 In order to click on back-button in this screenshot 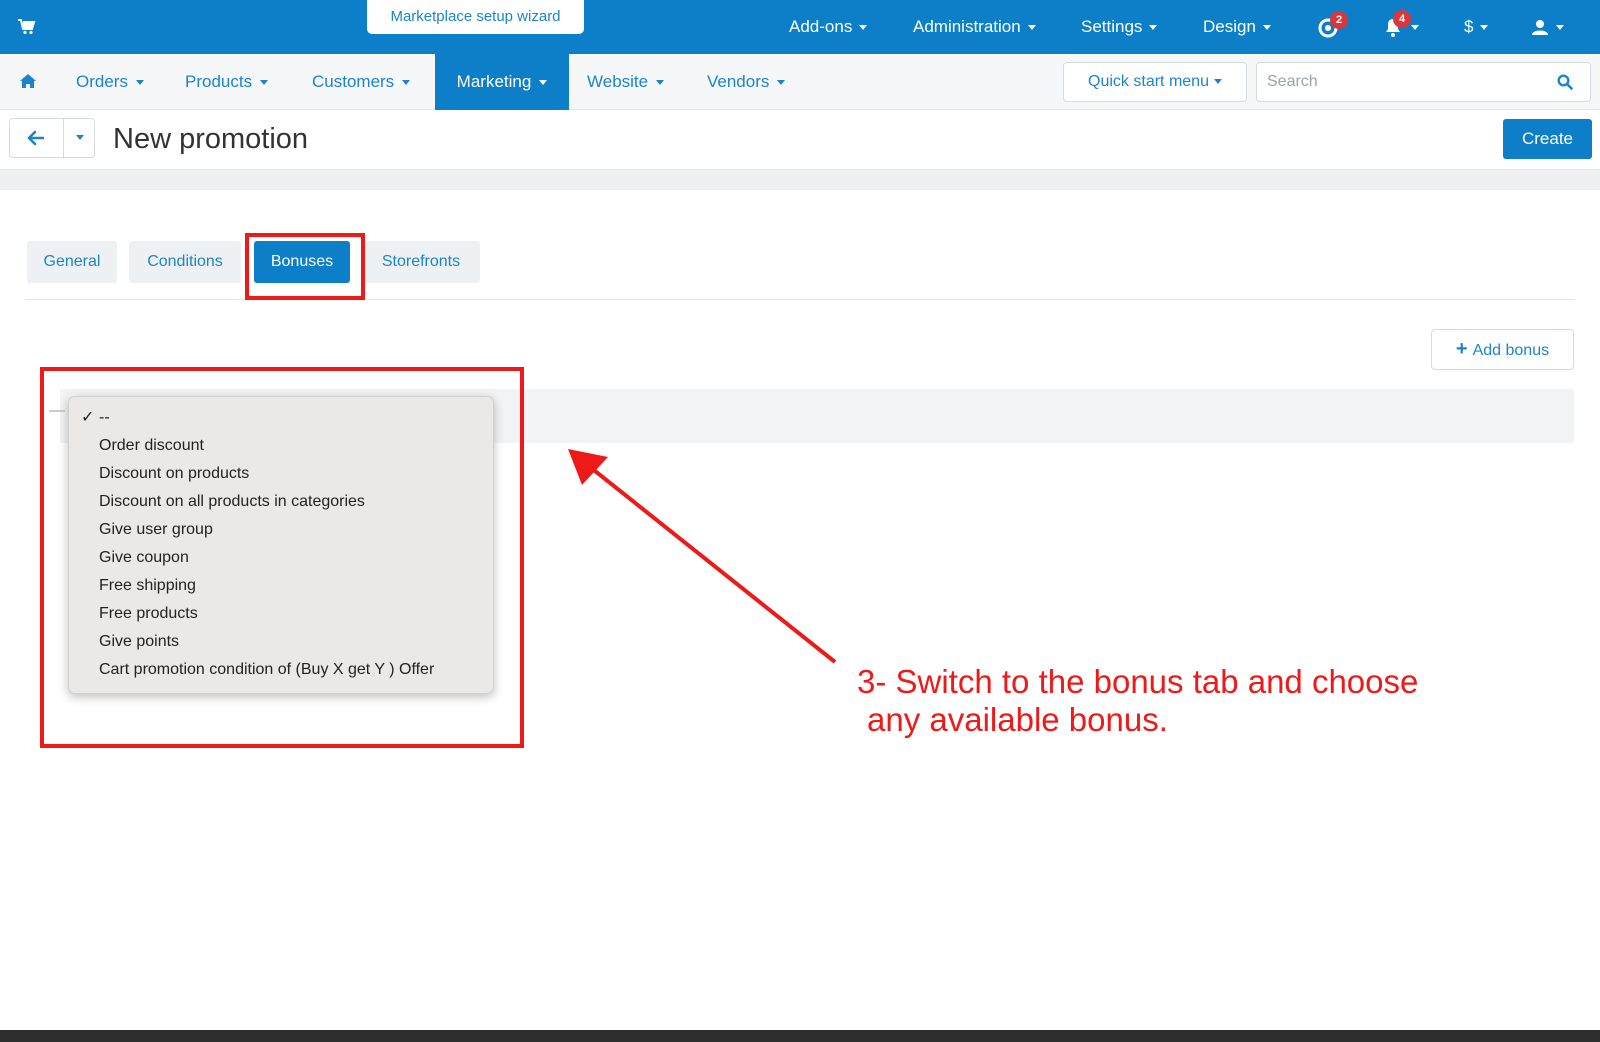, I will do `click(37, 138)`.